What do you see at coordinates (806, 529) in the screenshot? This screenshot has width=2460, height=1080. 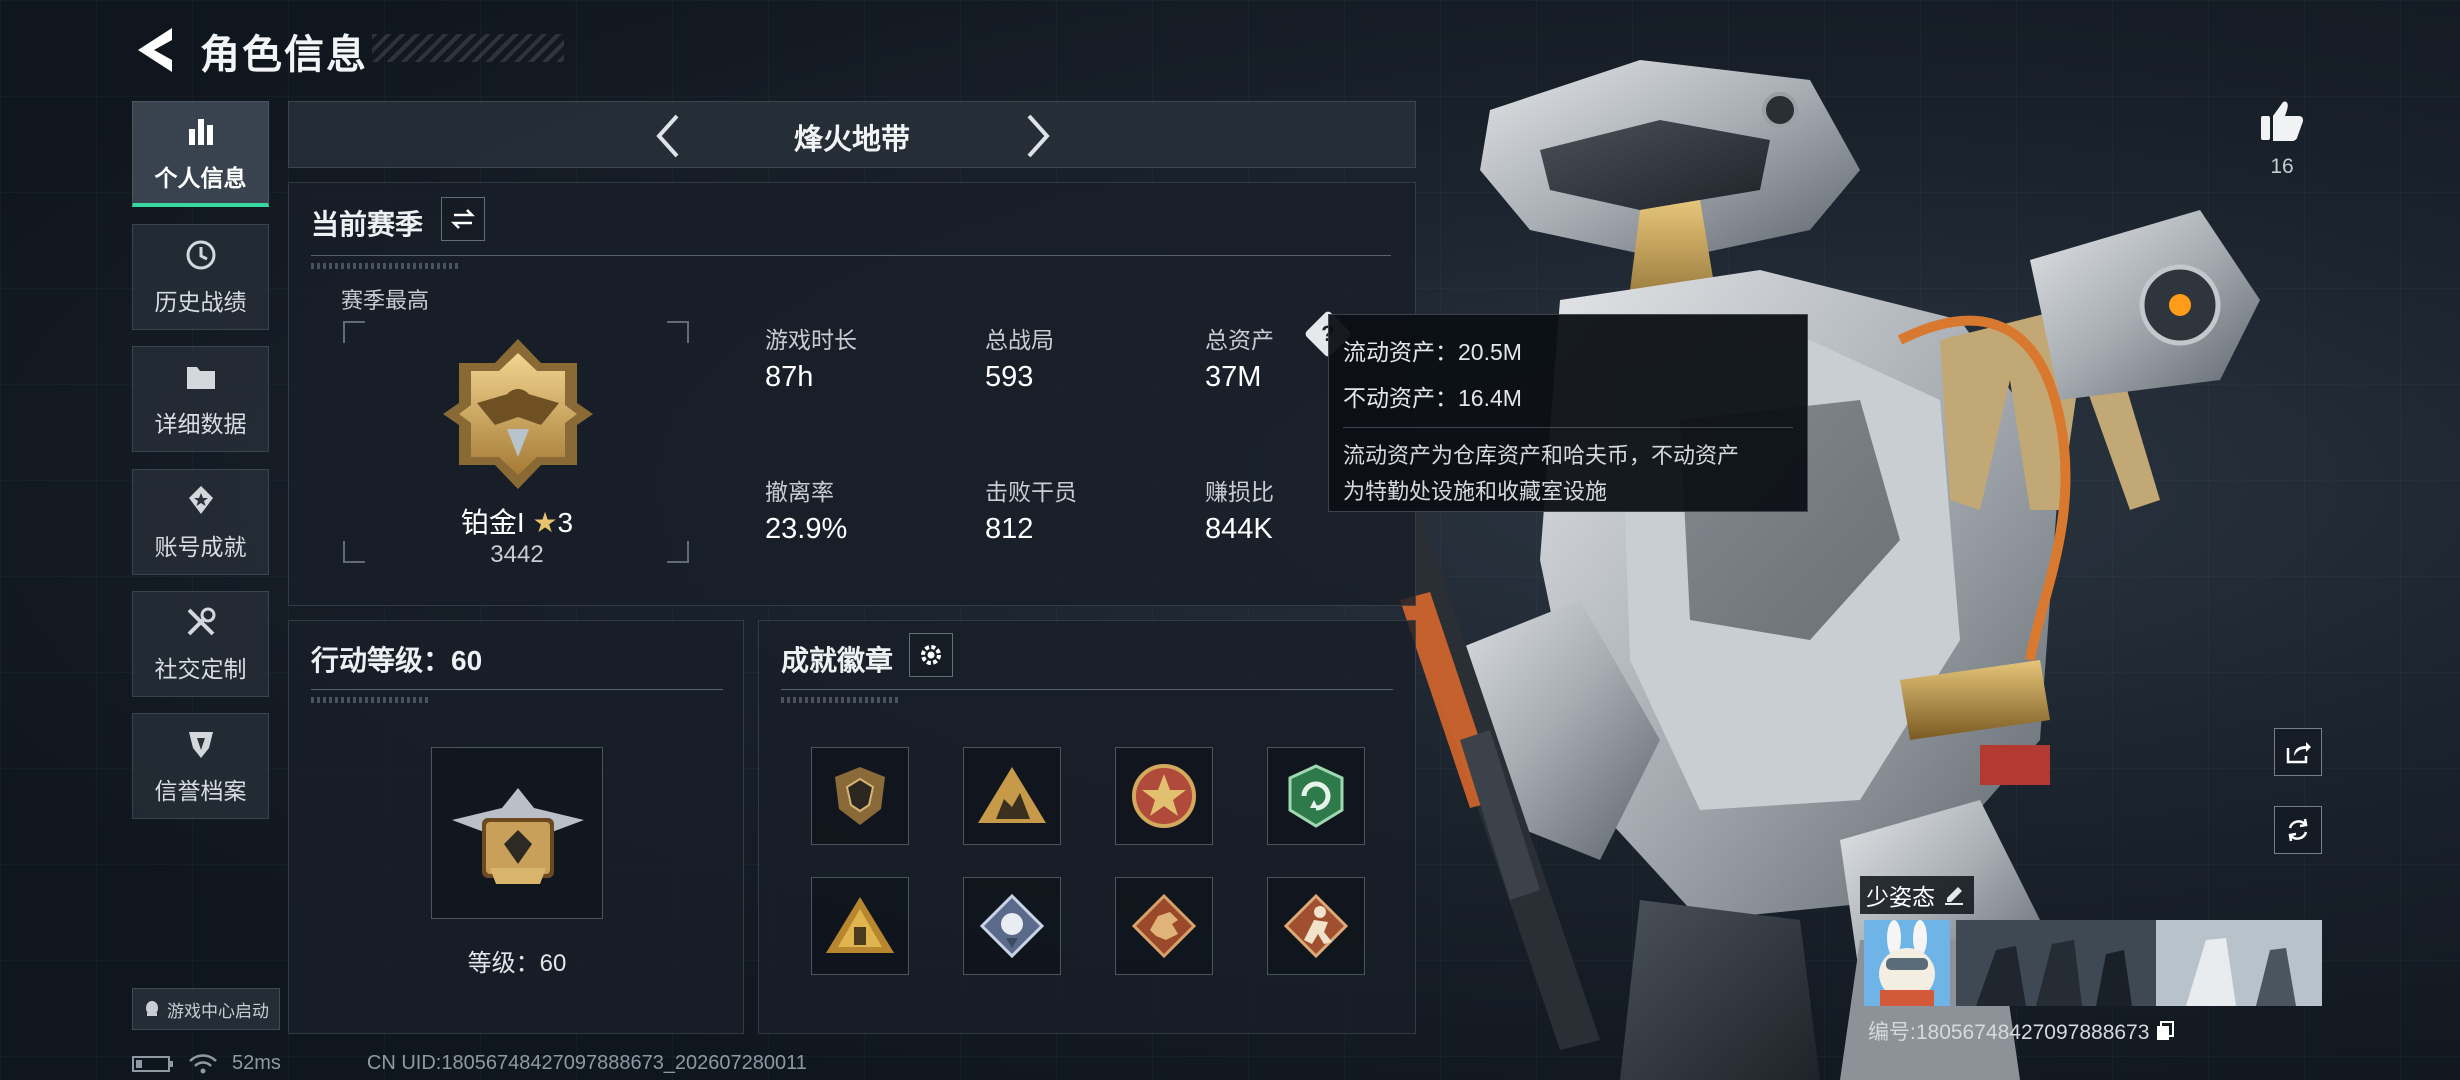 I see `stat-value: 23.9%` at bounding box center [806, 529].